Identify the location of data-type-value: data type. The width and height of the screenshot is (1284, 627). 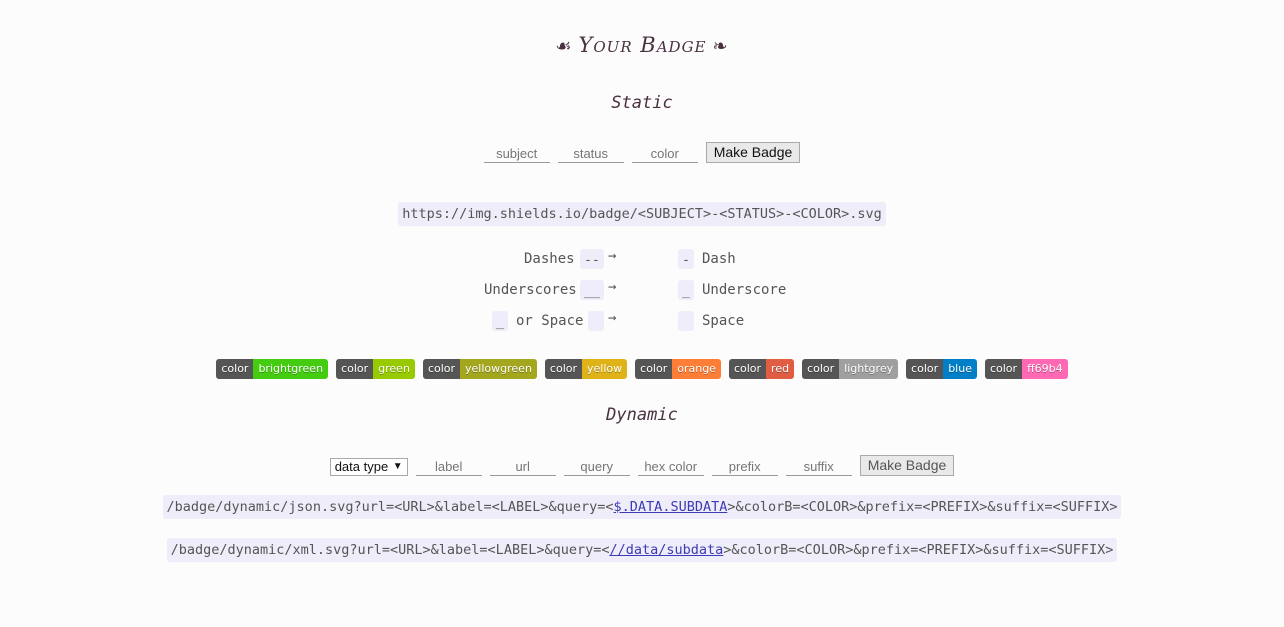
(361, 466).